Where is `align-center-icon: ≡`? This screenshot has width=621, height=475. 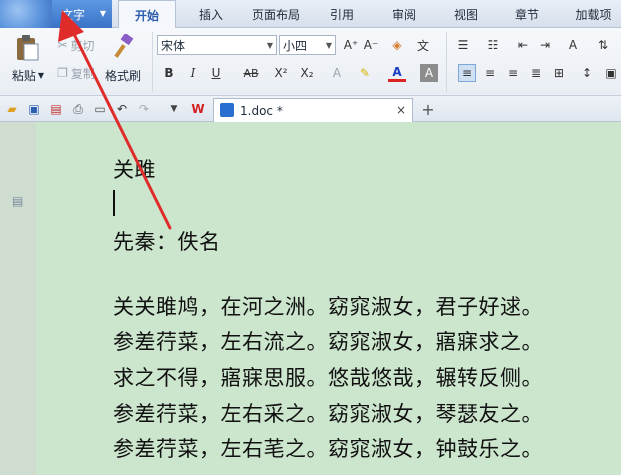
align-center-icon: ≡ is located at coordinates (490, 73).